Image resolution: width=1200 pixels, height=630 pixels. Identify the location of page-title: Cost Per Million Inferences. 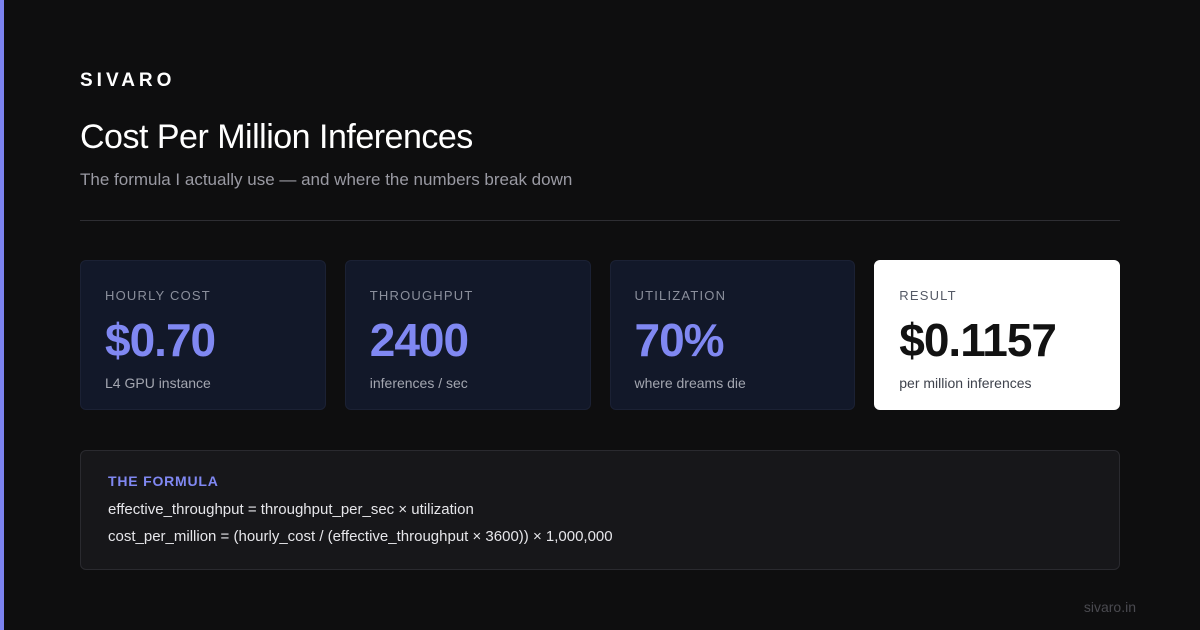
(276, 137).